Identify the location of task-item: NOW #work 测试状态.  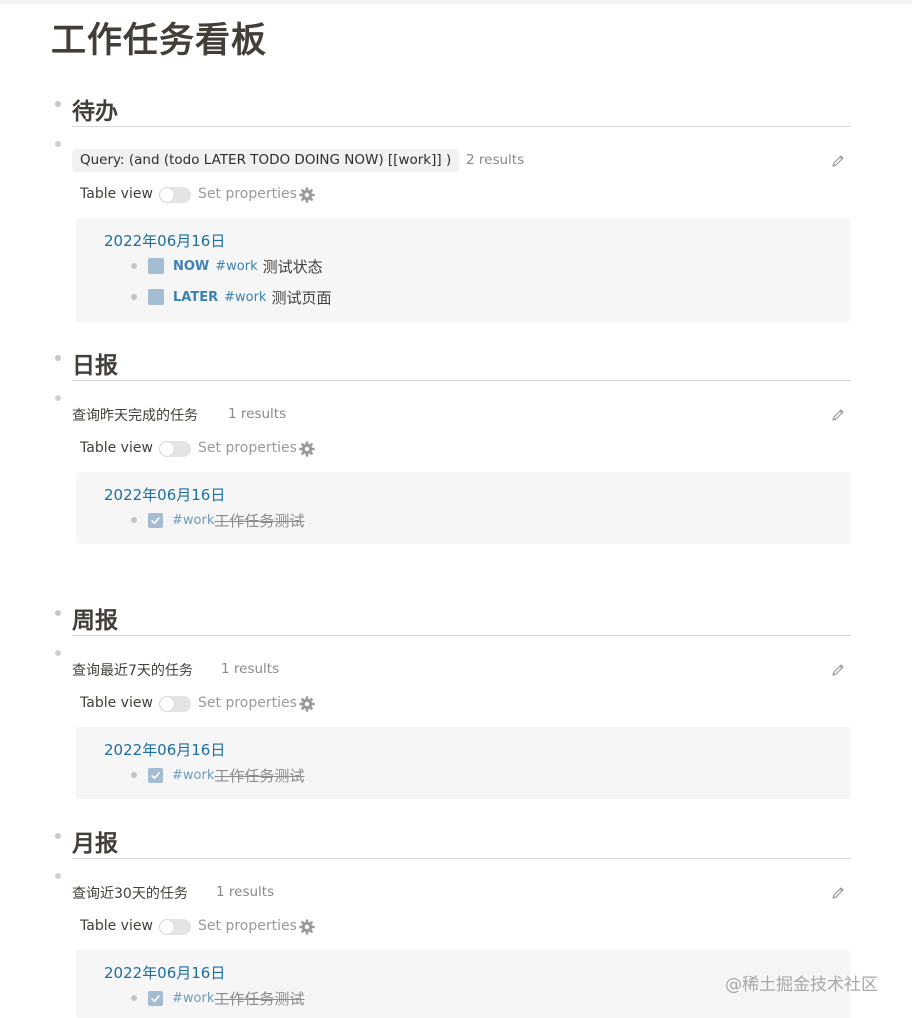
(227, 266).